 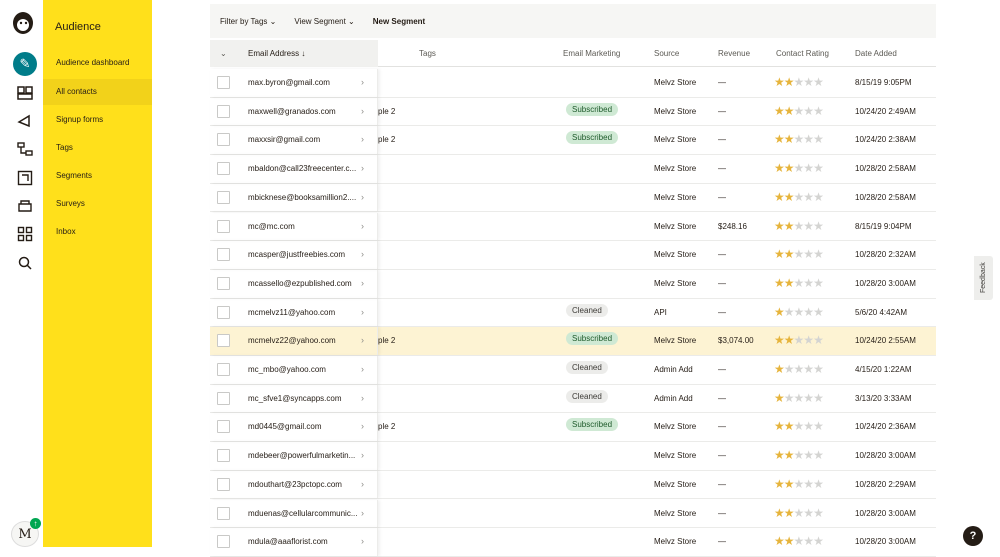 What do you see at coordinates (305, 111) in the screenshot?
I see `contact-email-link: maxwell@granados.com` at bounding box center [305, 111].